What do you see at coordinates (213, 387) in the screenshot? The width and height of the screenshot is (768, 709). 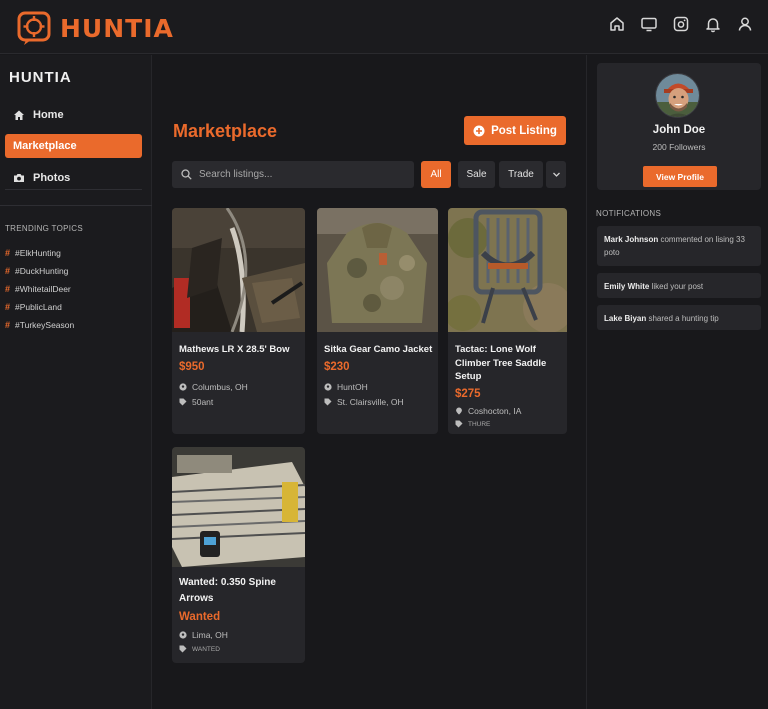 I see `listing-location: Columbus, OH` at bounding box center [213, 387].